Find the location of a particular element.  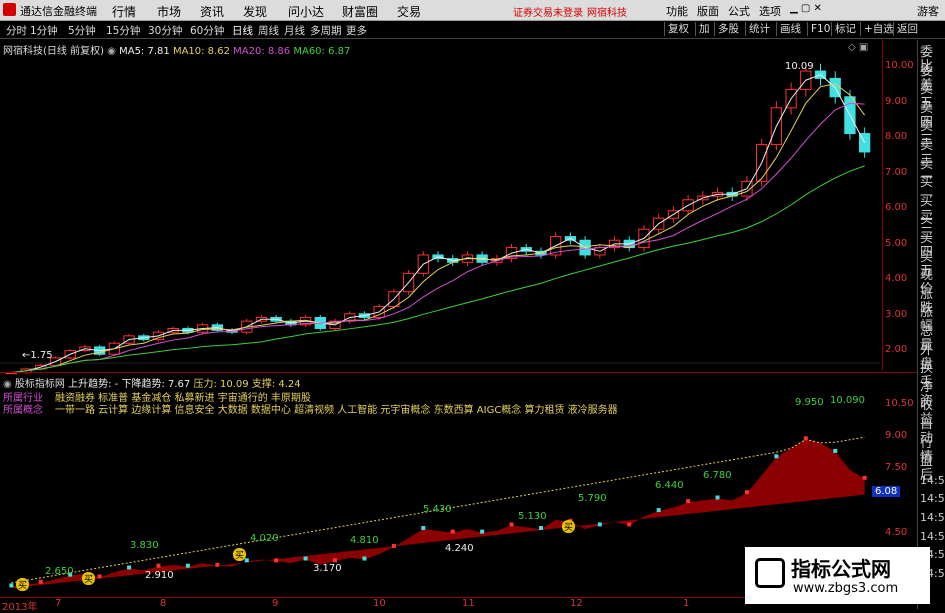

price-tick: 5.00 is located at coordinates (896, 243).